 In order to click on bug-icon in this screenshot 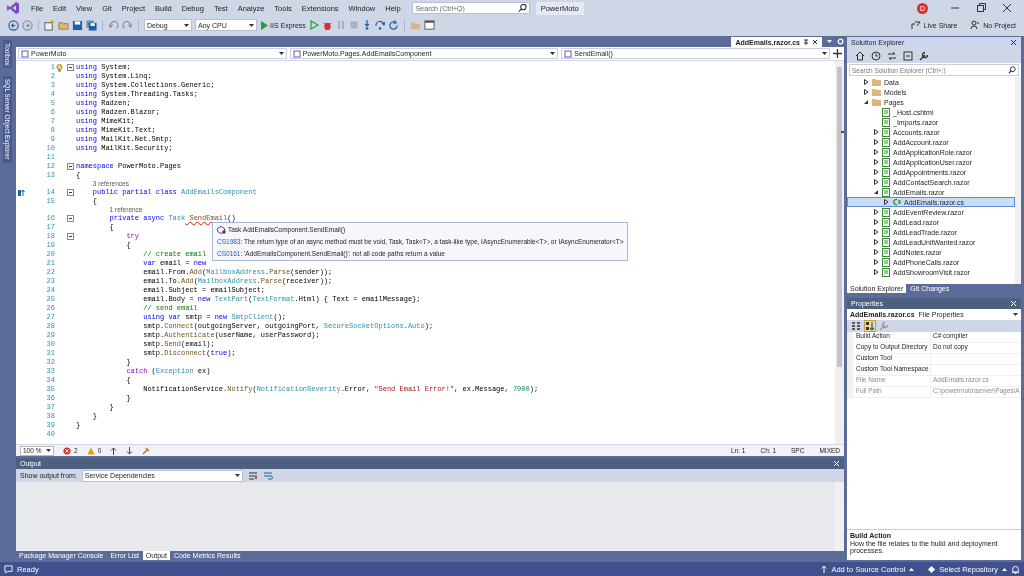, I will do `click(327, 25)`.